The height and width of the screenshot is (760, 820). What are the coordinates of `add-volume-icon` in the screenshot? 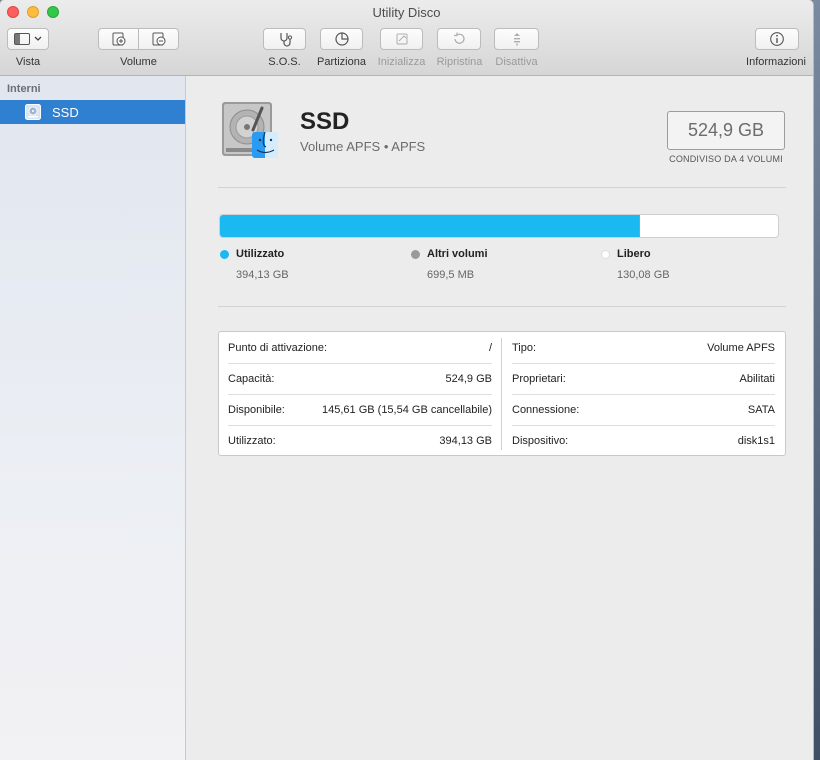 It's located at (118, 39).